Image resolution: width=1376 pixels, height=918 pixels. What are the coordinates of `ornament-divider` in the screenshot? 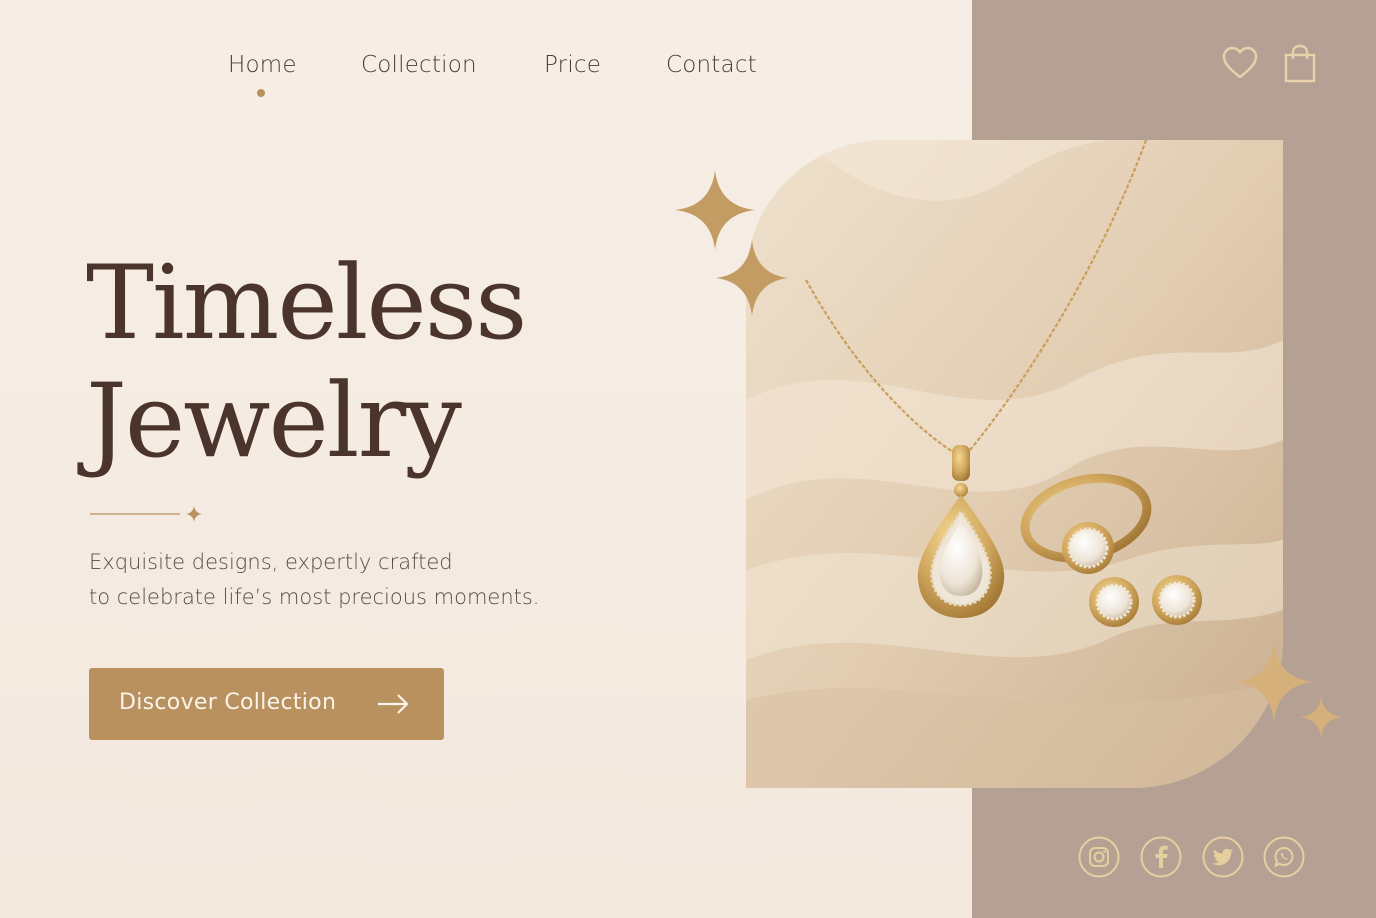 It's located at (146, 514).